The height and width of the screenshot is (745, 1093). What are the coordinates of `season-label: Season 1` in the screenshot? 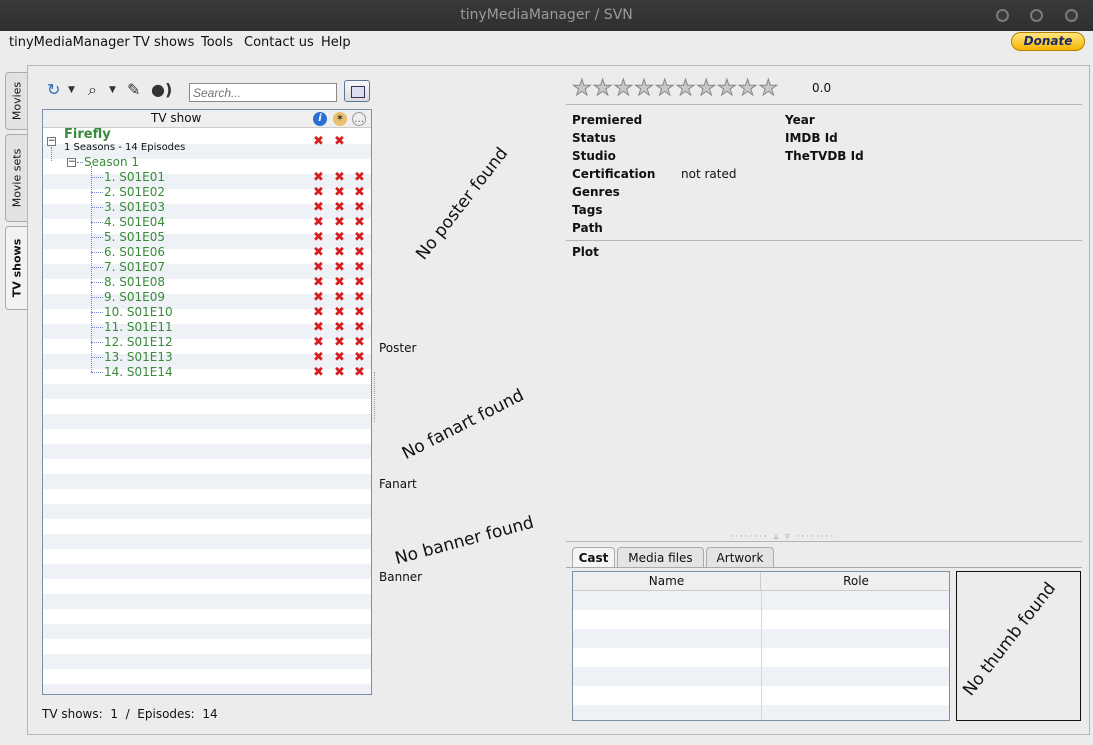 It's located at (112, 162).